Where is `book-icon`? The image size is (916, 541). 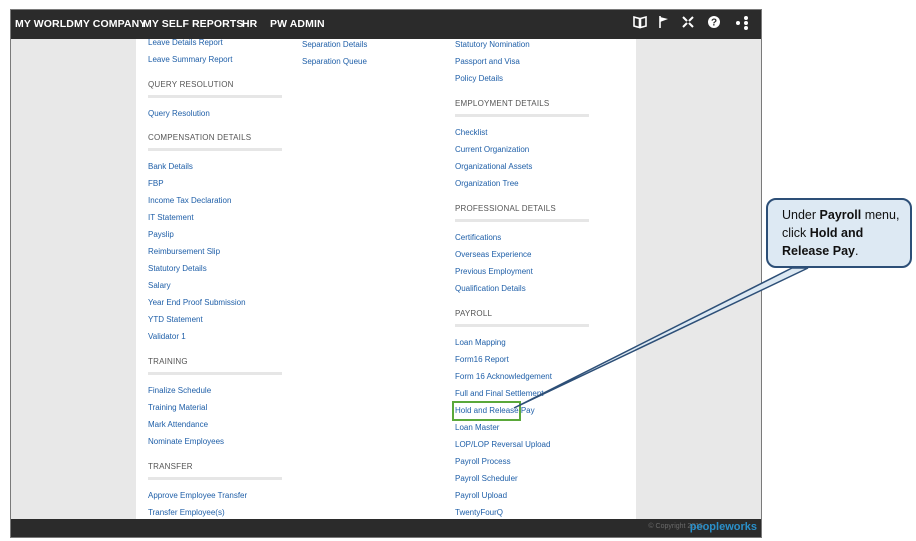
book-icon is located at coordinates (640, 24).